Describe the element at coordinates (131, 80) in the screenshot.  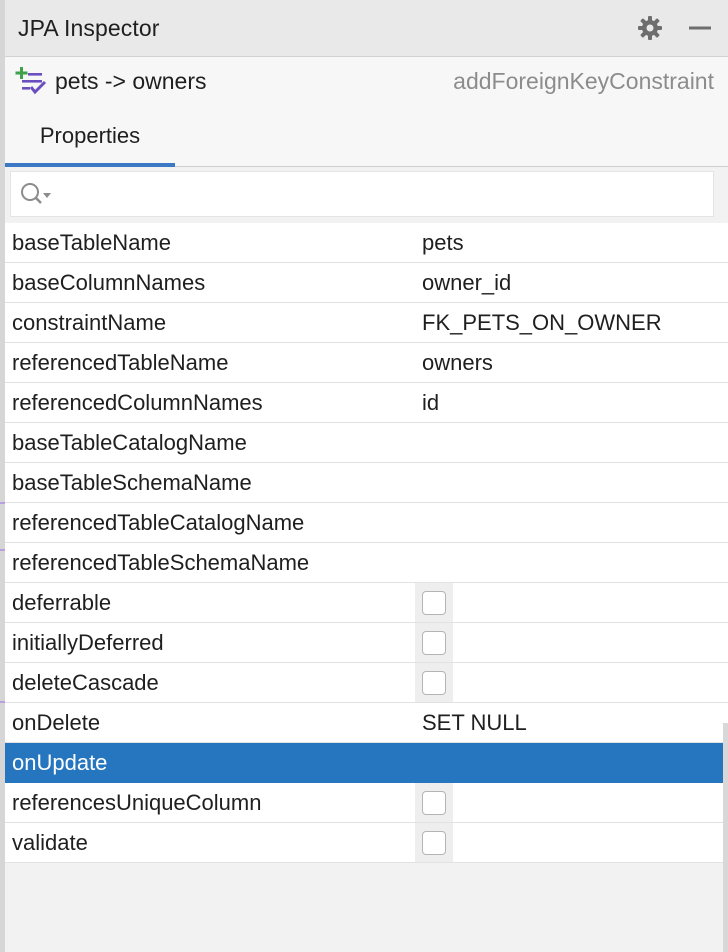
I see `entity-name: pets -> owners` at that location.